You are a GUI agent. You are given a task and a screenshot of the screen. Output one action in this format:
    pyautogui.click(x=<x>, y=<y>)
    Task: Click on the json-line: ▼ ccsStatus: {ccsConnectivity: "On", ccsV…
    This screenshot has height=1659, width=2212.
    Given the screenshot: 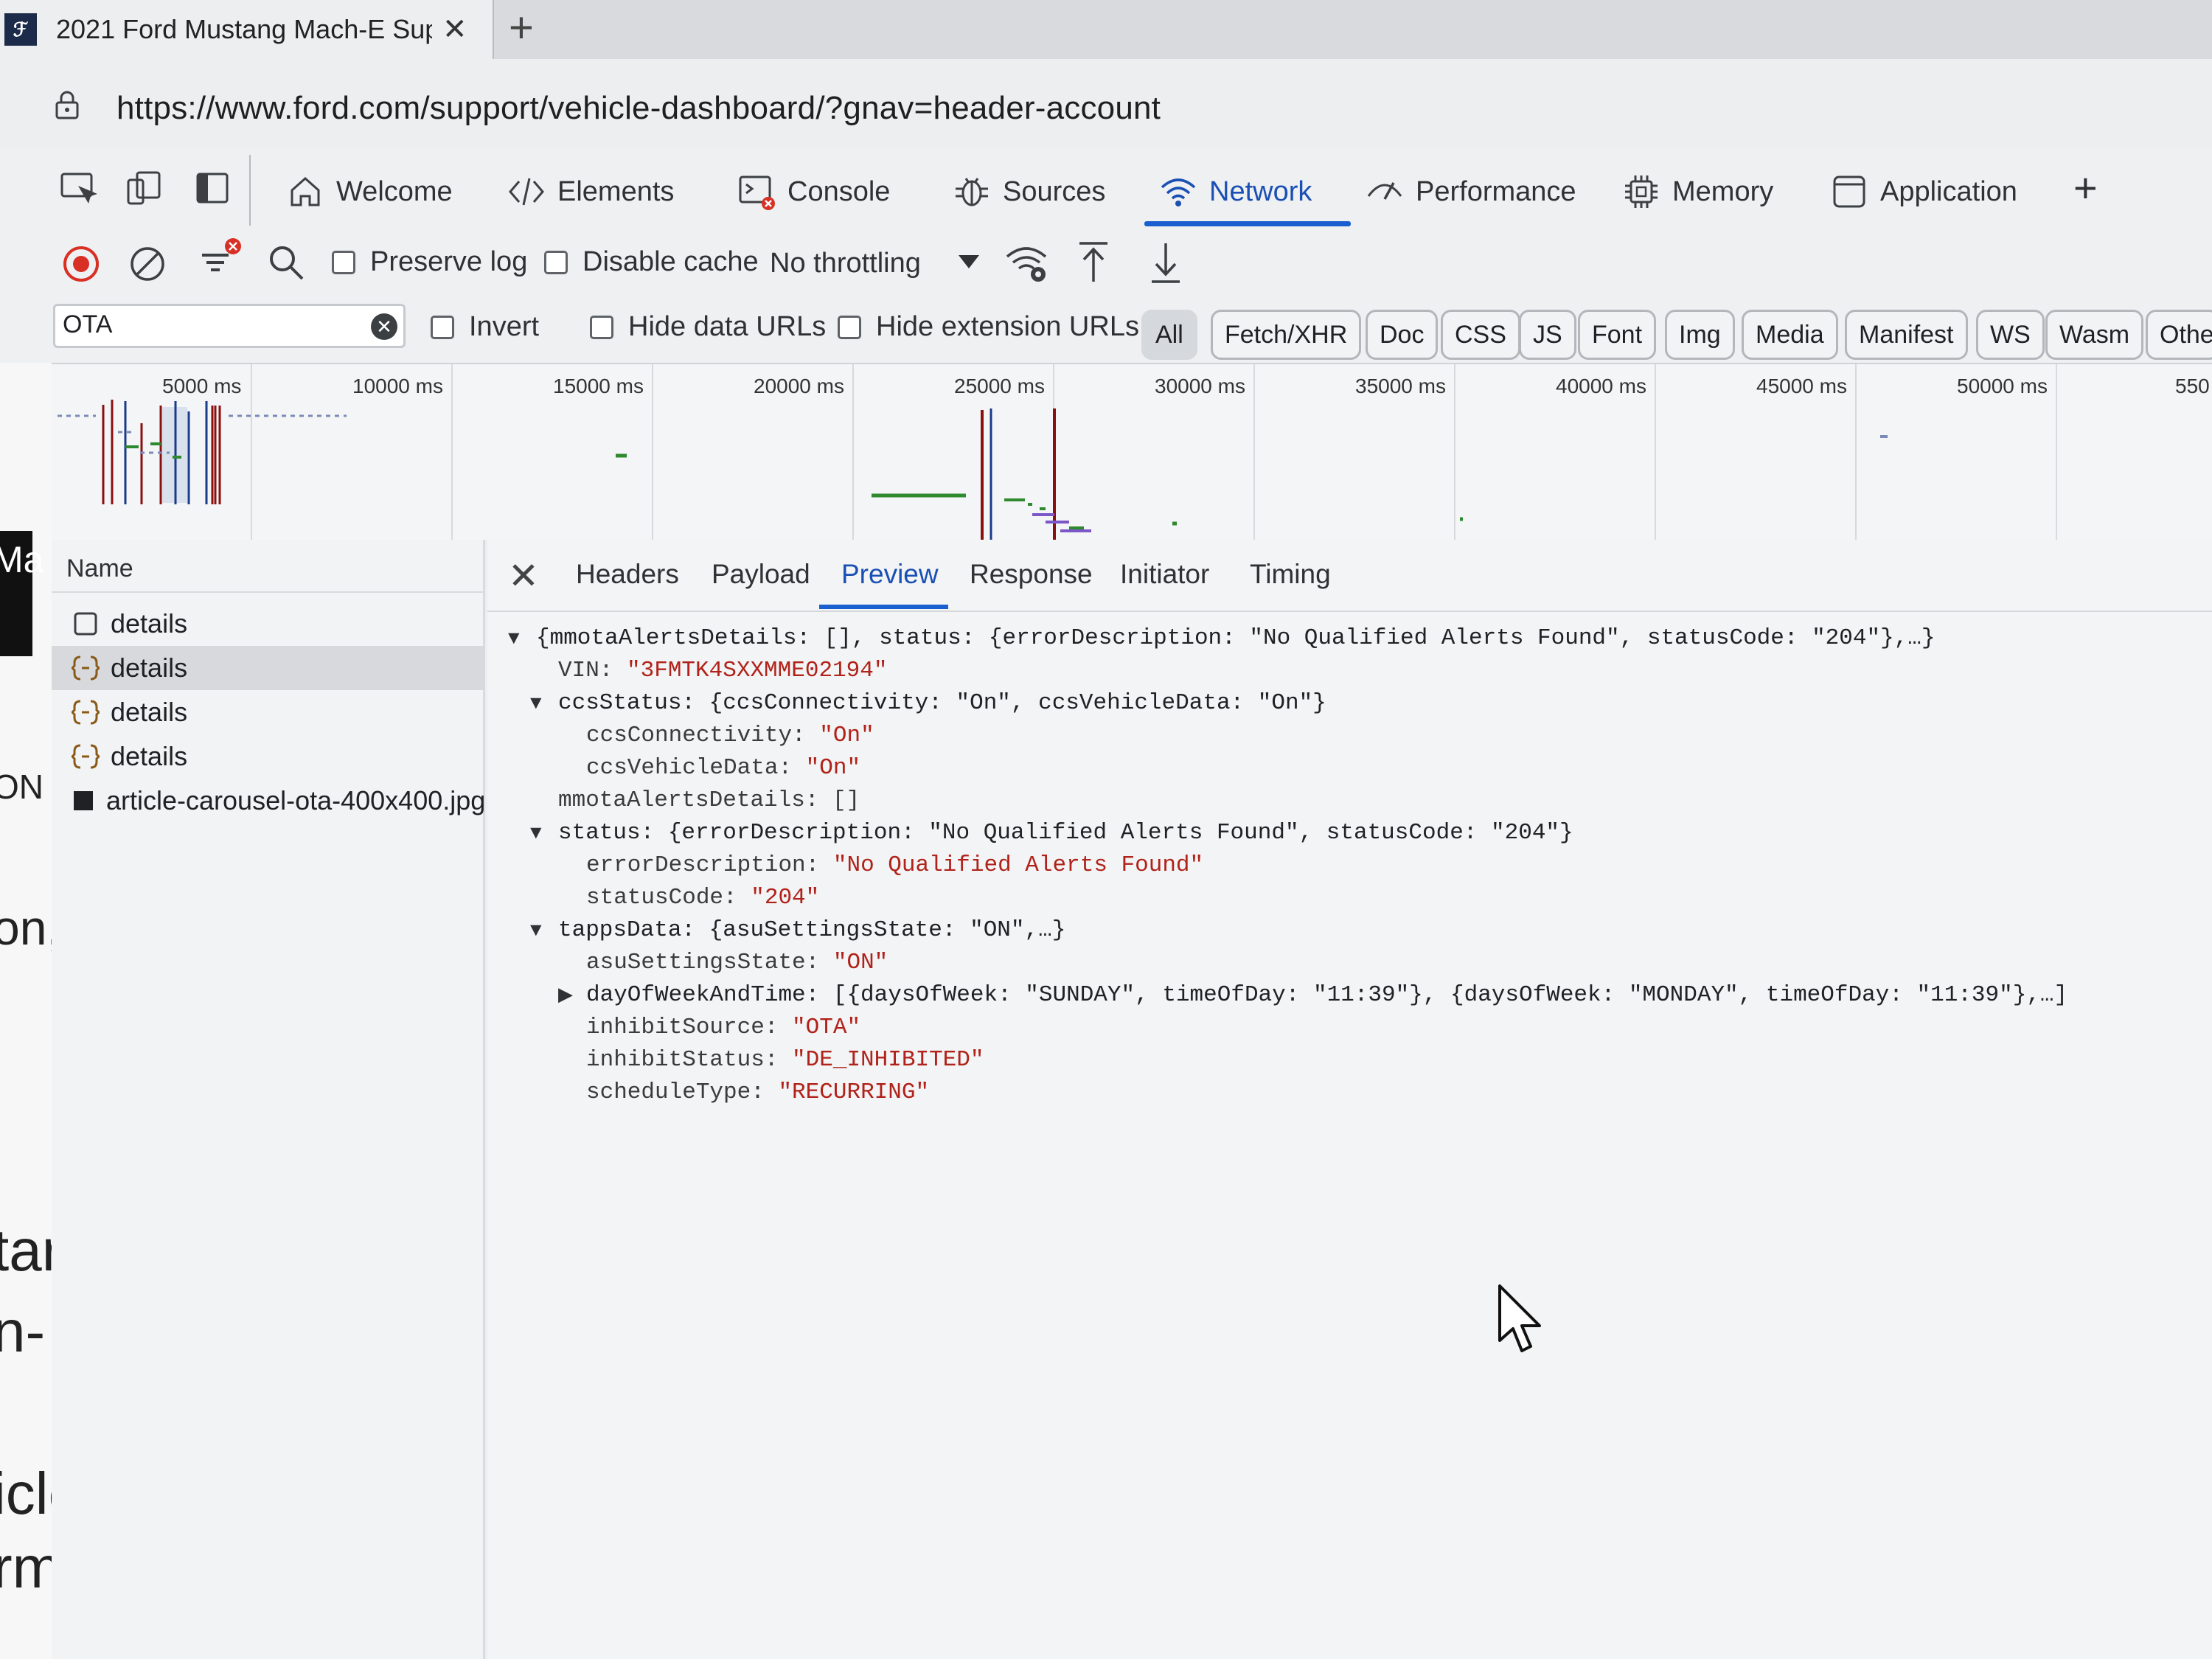 What is the action you would take?
    pyautogui.click(x=1287, y=703)
    